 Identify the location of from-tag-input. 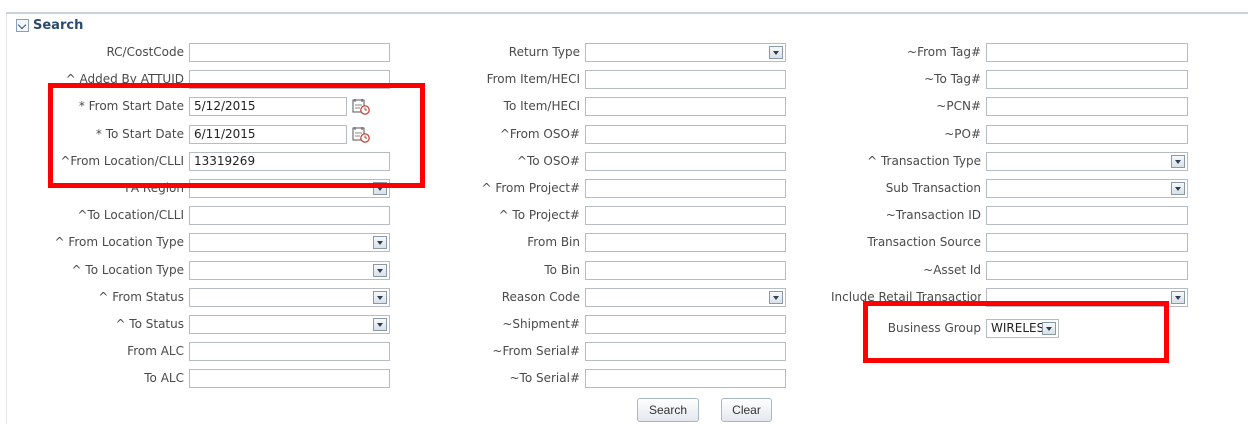
(1087, 52).